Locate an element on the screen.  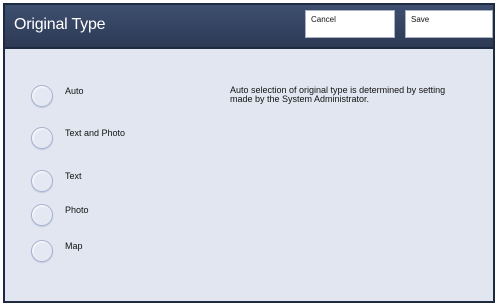
save-button: Save is located at coordinates (449, 24).